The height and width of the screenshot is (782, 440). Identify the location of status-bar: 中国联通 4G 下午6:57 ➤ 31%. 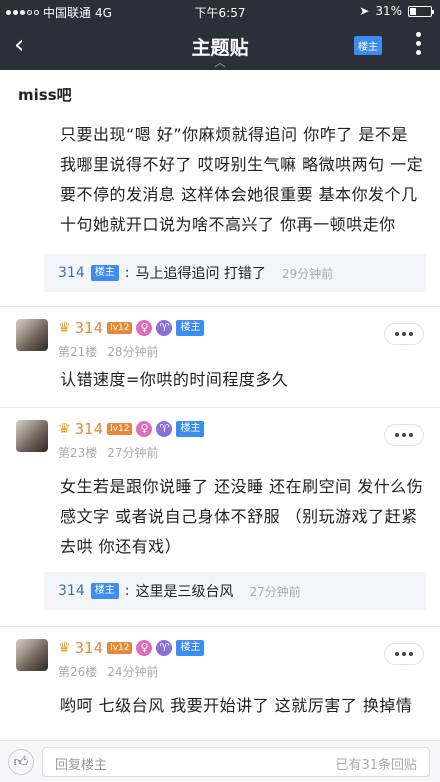
(220, 11).